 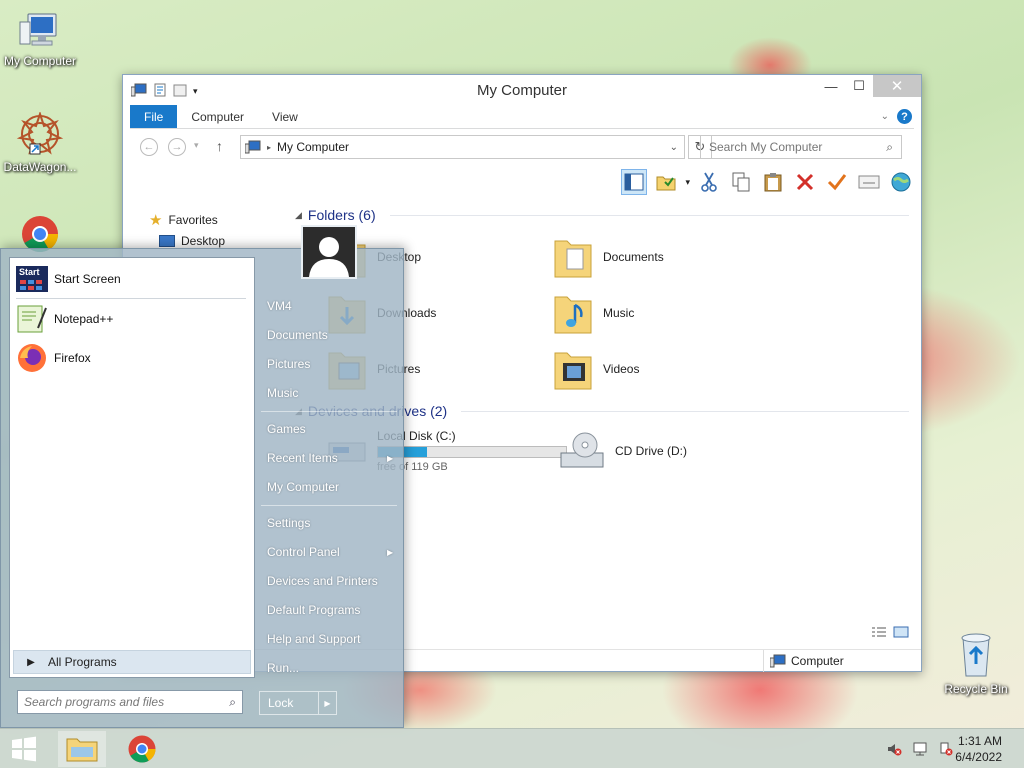 What do you see at coordinates (805, 182) in the screenshot?
I see `delete-button` at bounding box center [805, 182].